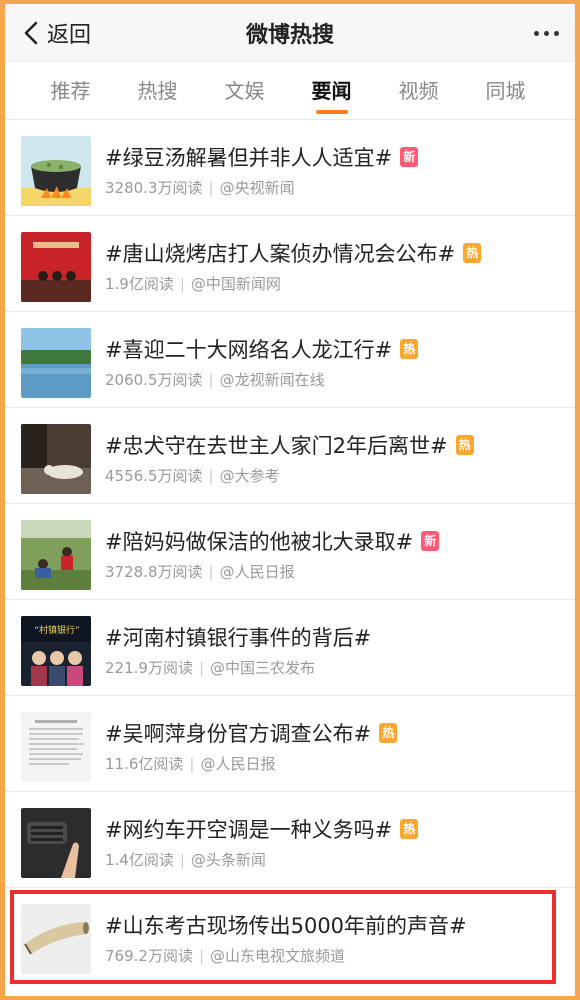  What do you see at coordinates (272, 380) in the screenshot?
I see `source-account: @龙视新闻在线` at bounding box center [272, 380].